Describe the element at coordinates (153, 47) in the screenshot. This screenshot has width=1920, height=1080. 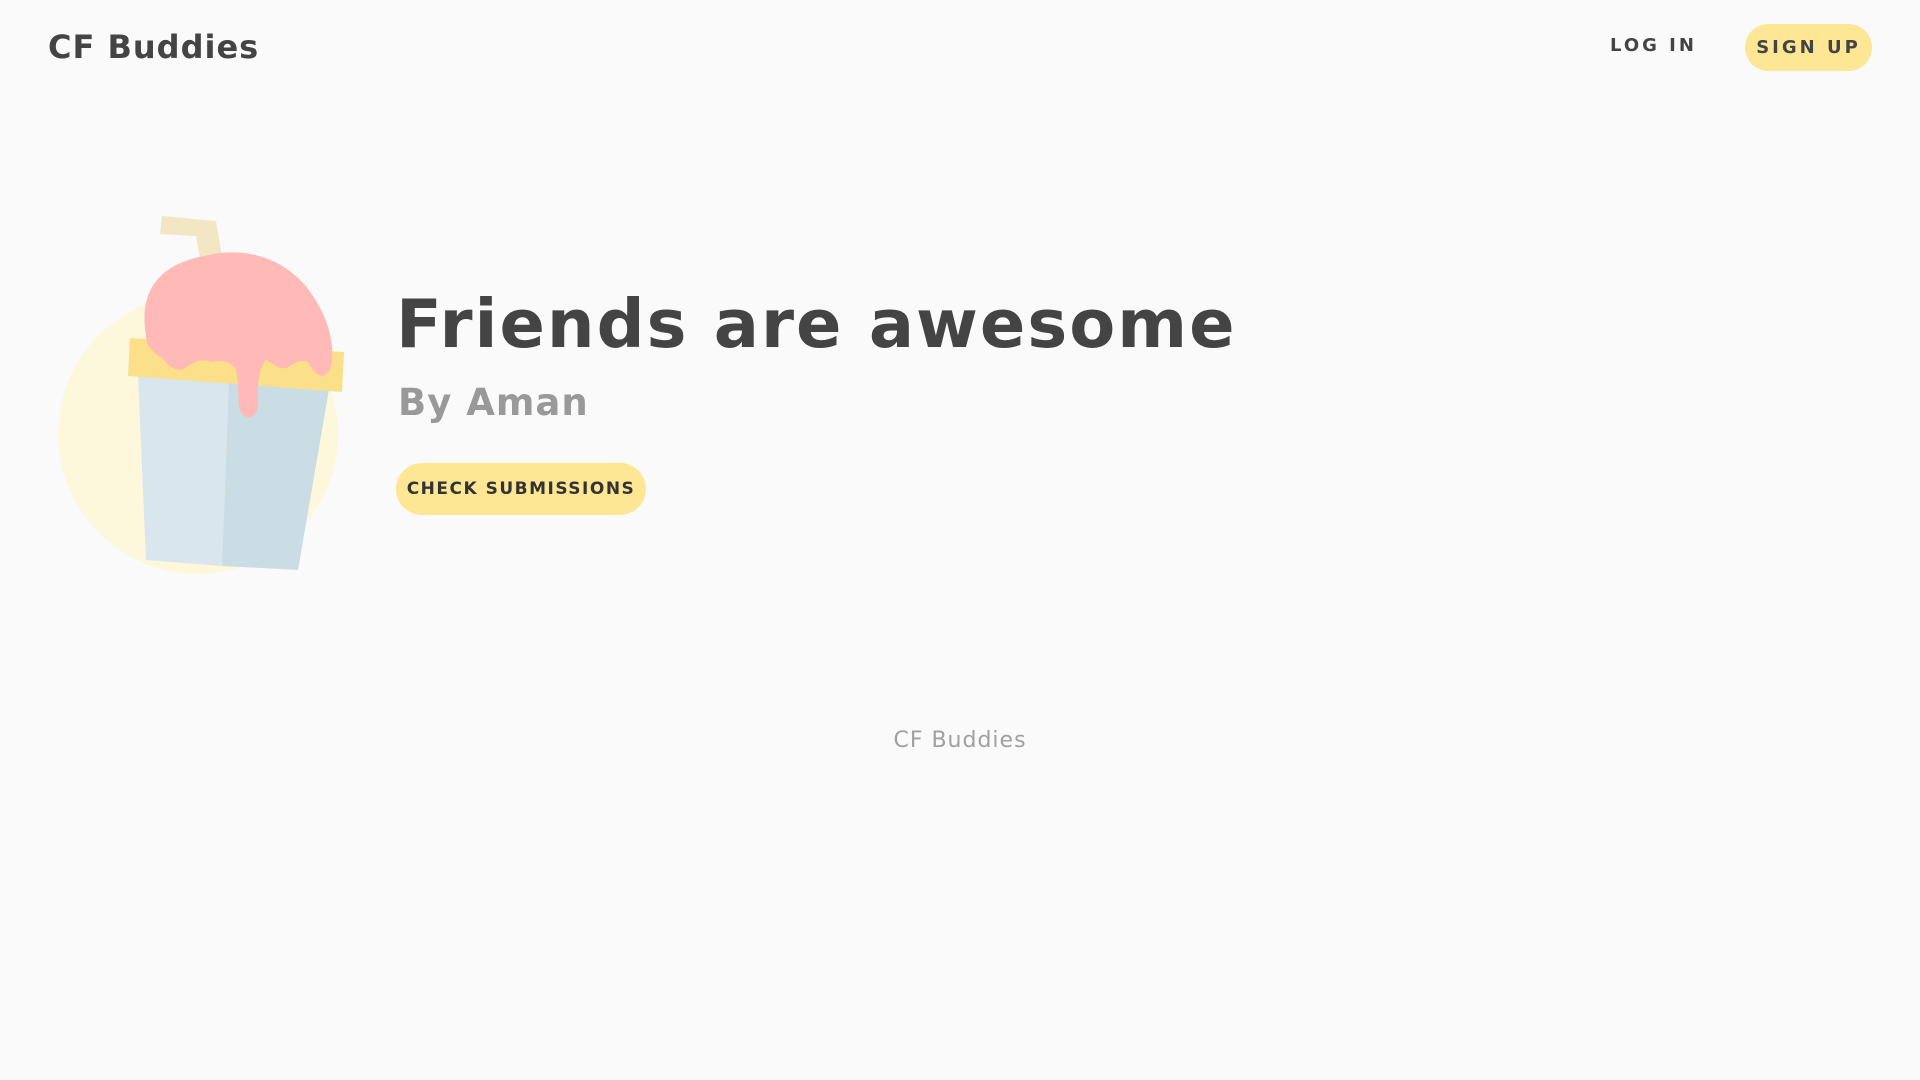
I see `brand-logo: CF Buddies` at that location.